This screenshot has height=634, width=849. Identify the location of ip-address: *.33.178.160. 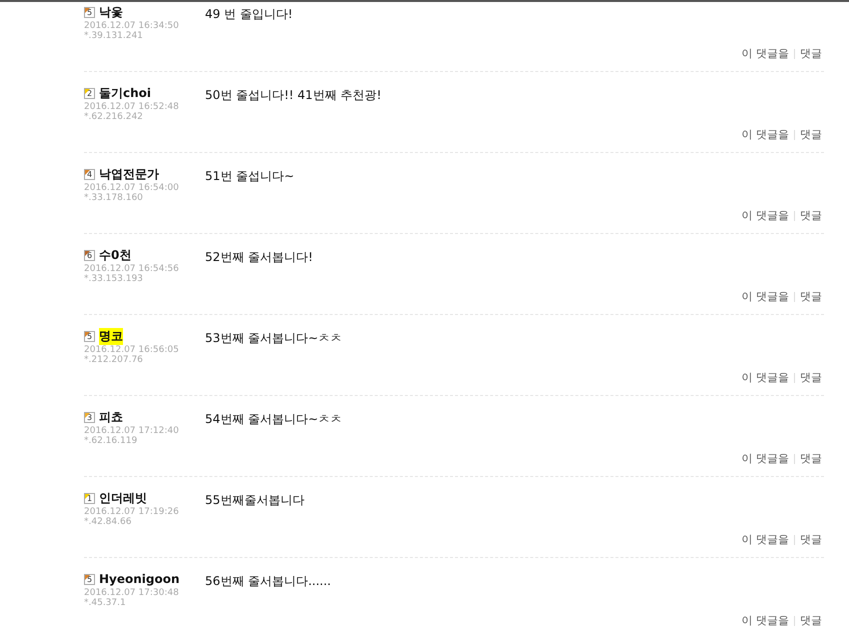
(114, 198).